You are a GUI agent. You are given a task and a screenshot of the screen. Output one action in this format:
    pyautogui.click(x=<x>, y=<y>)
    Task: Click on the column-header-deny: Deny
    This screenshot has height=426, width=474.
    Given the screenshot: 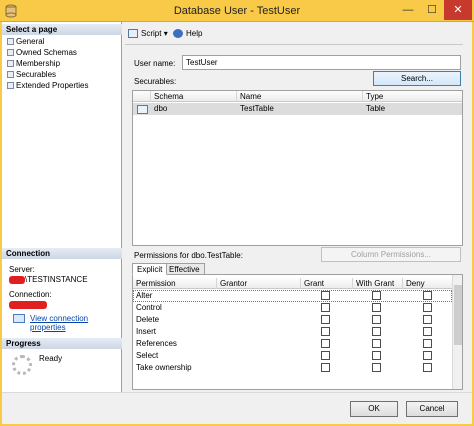 What is the action you would take?
    pyautogui.click(x=428, y=283)
    